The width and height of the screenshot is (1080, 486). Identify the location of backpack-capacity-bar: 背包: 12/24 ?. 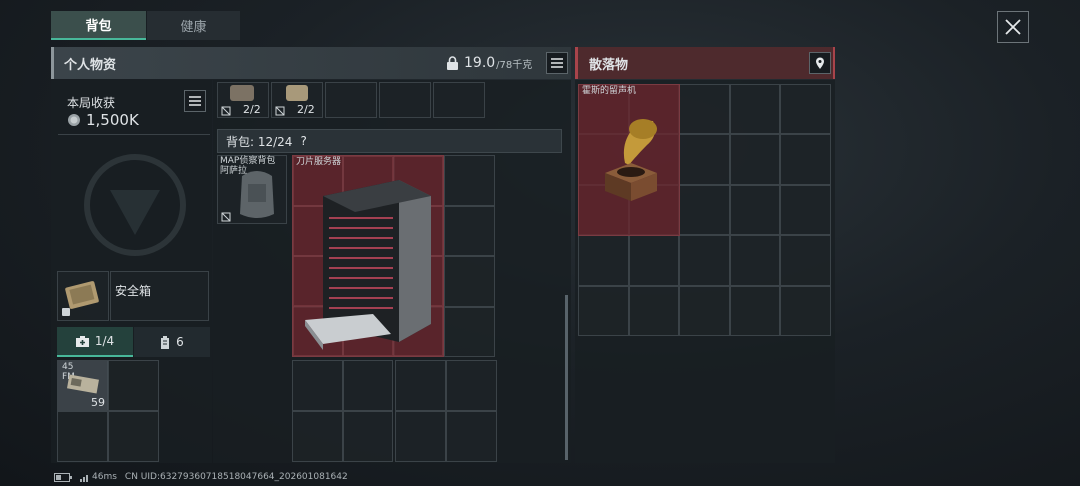
(389, 141).